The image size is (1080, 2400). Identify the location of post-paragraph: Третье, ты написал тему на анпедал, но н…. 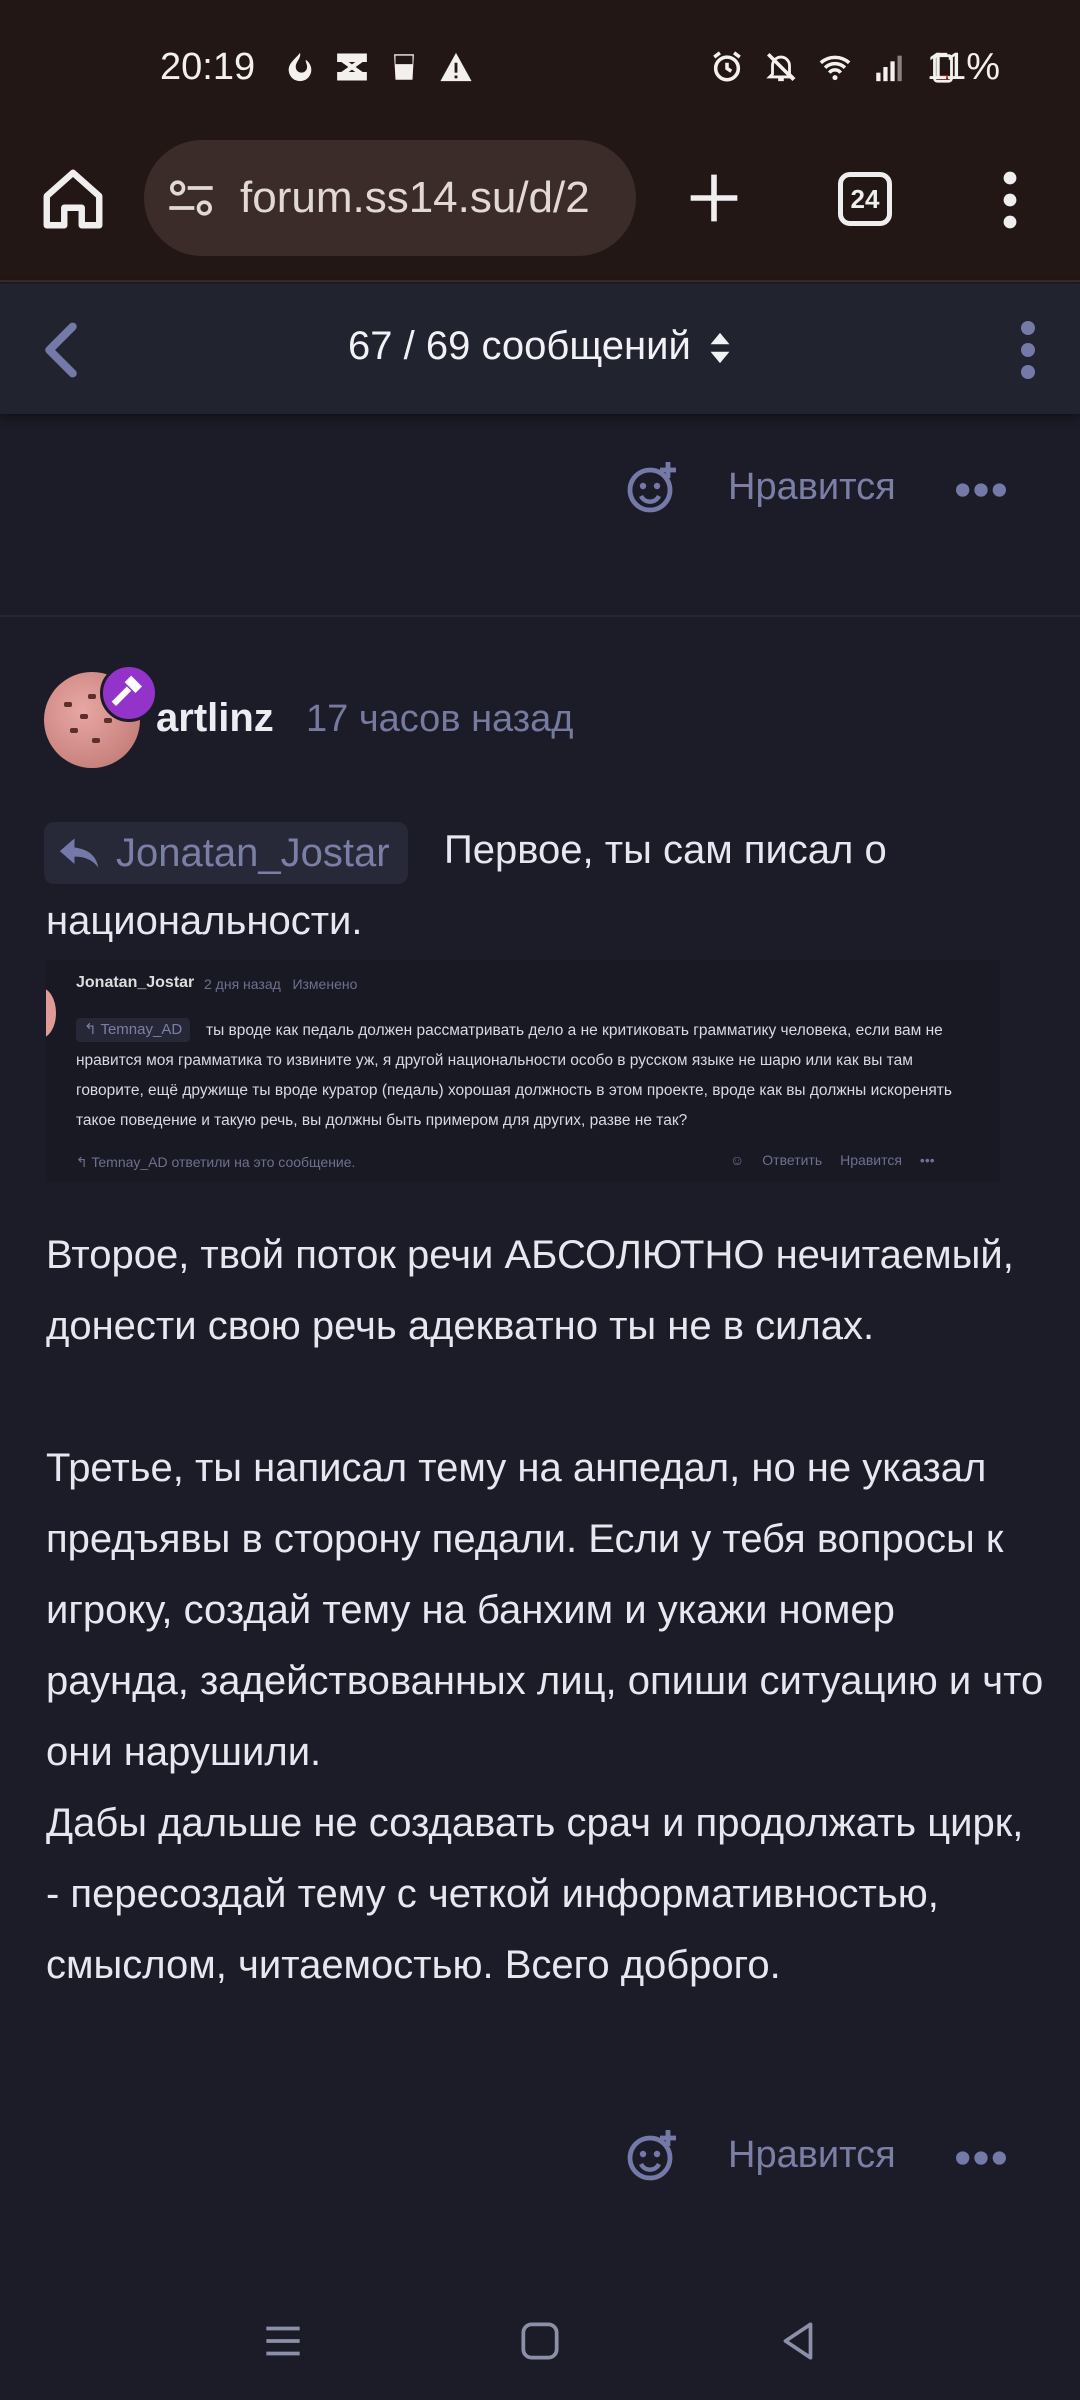
(545, 1610).